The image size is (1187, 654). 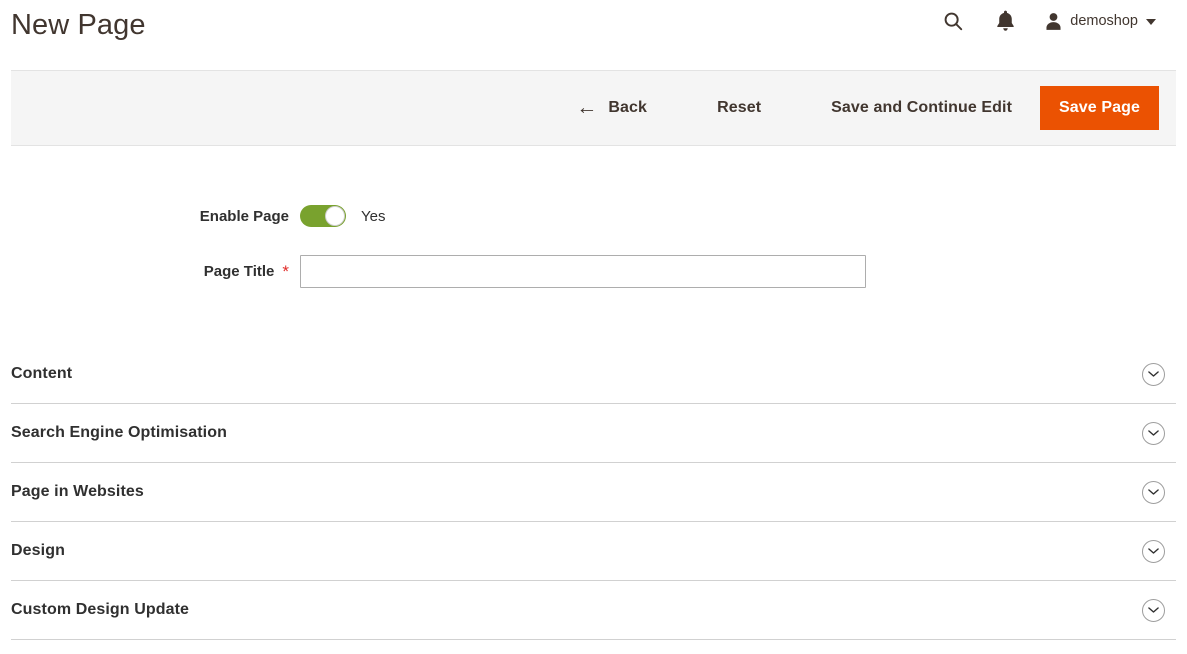 What do you see at coordinates (593, 35) in the screenshot?
I see `page-header: New Page demoshop` at bounding box center [593, 35].